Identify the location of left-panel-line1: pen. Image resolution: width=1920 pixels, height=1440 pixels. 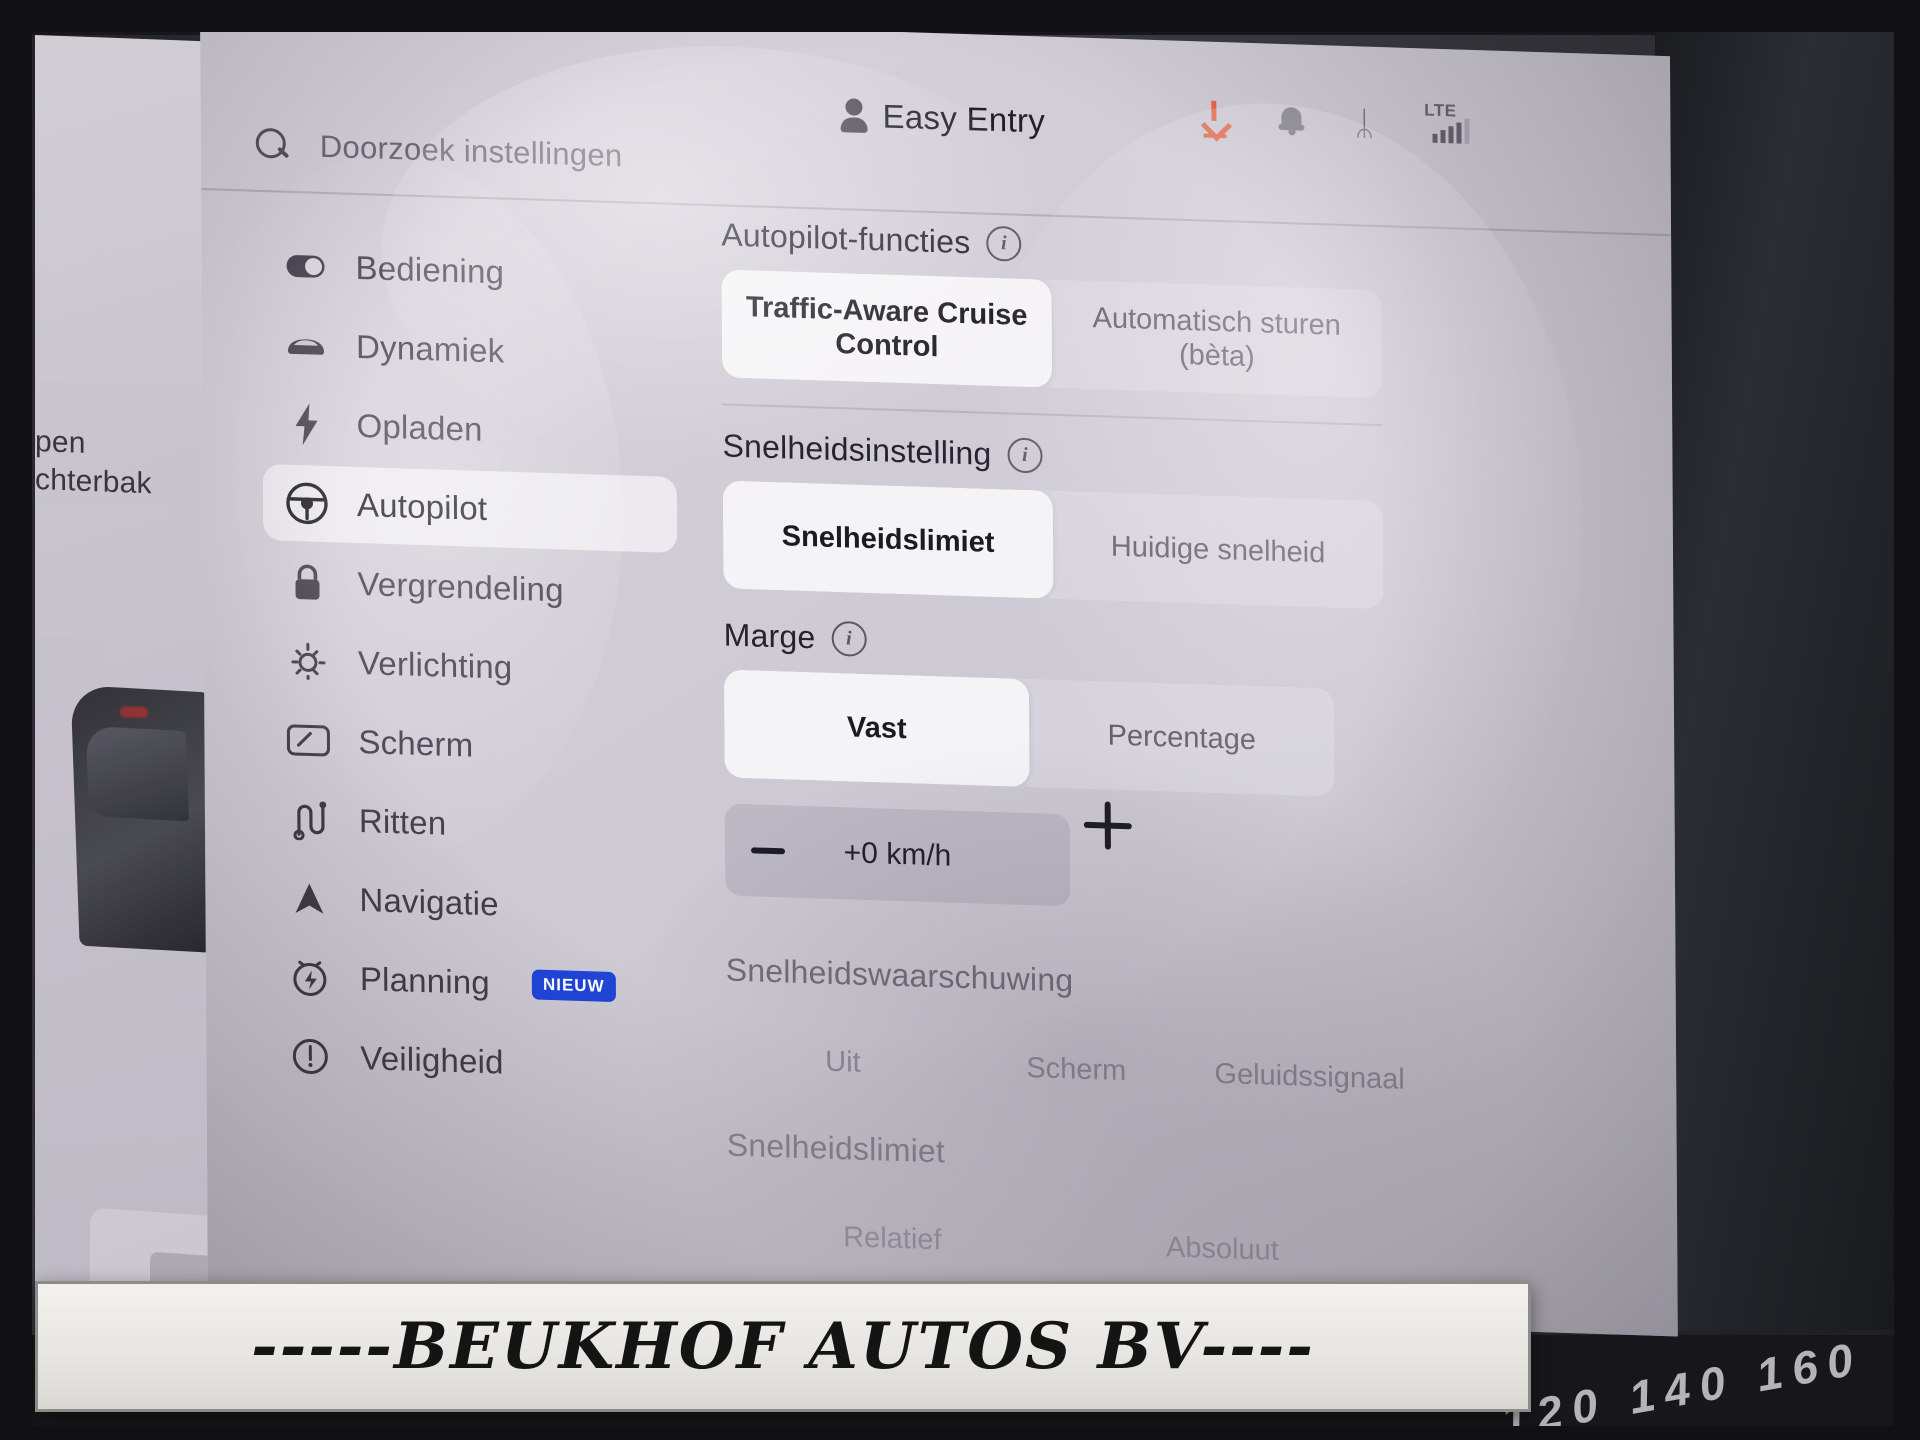
(60, 442).